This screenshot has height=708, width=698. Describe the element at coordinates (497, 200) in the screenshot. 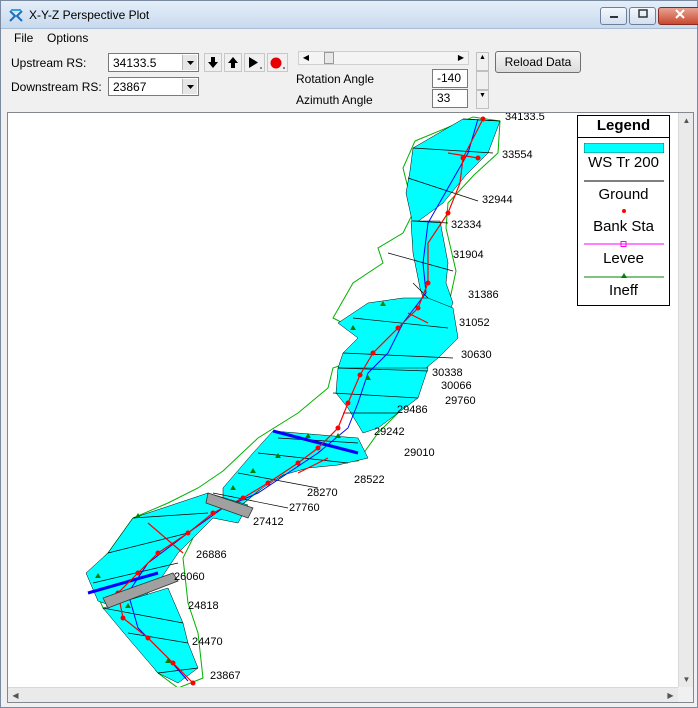

I see `station-label: 32944` at that location.